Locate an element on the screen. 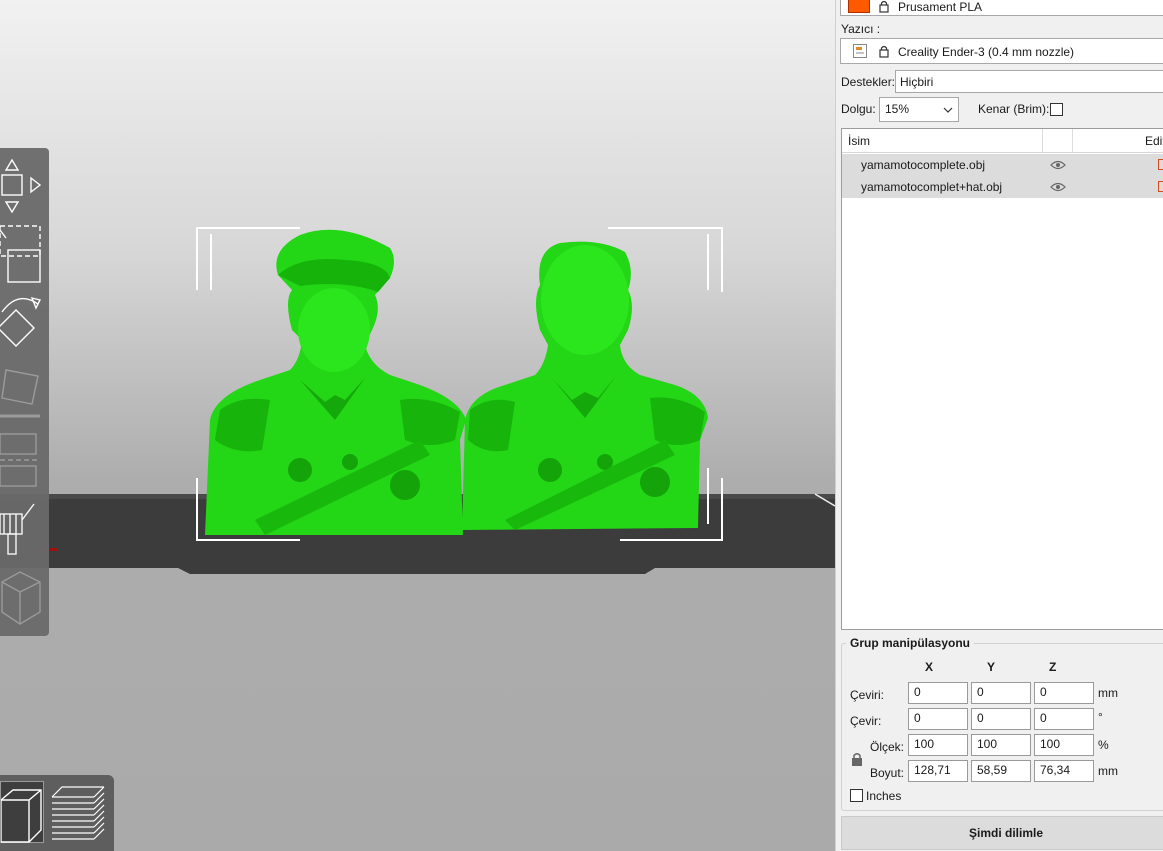  size-y-field: 58,59 is located at coordinates (1001, 771).